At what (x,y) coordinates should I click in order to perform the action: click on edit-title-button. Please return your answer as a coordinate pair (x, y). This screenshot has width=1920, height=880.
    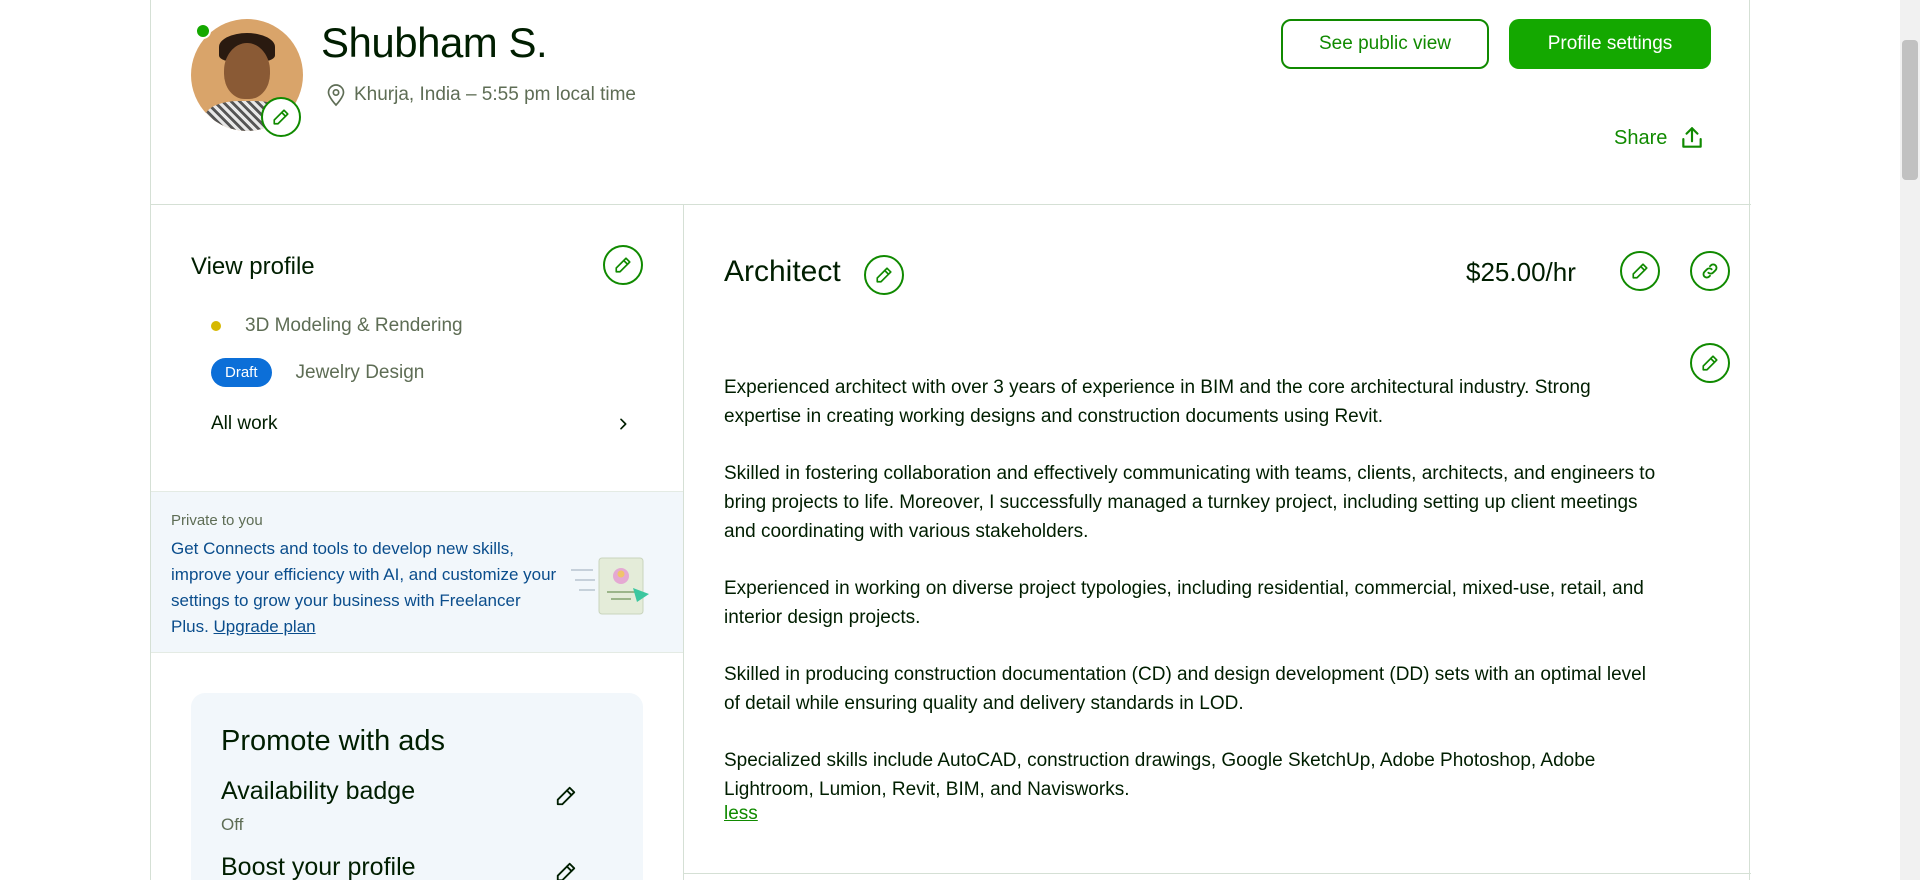
    Looking at the image, I should click on (884, 275).